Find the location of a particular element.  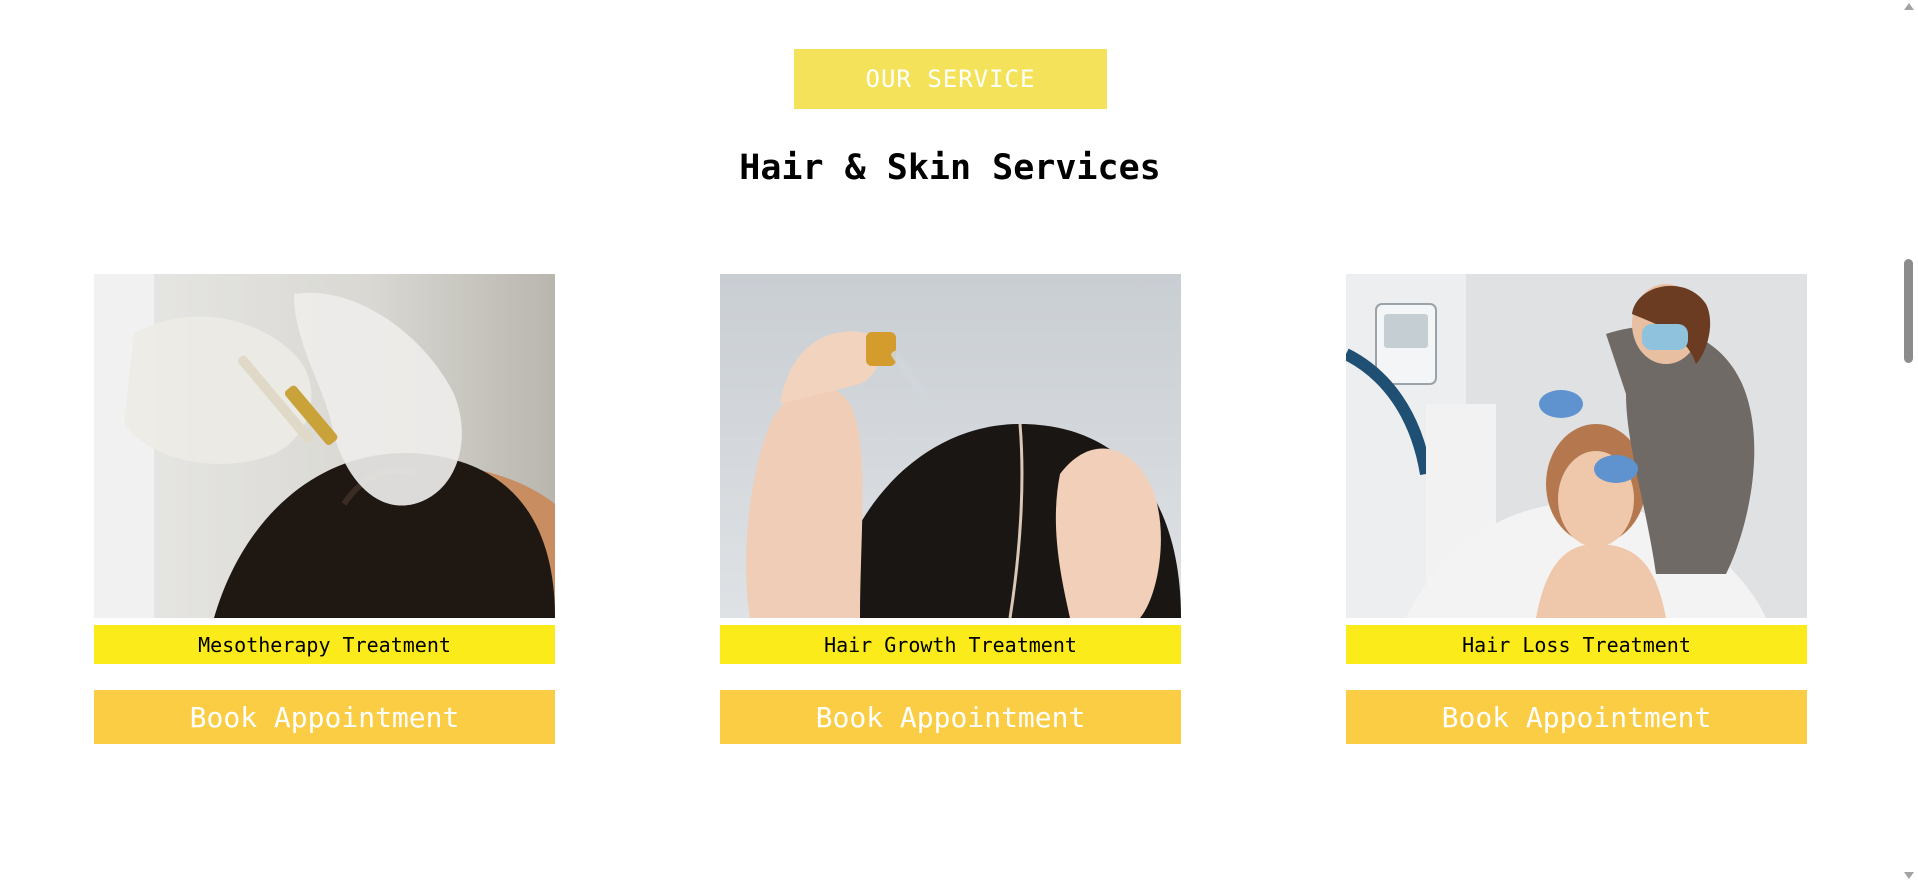

service-card-mesotherapy: Mesotherapy Treatment Book Appointment is located at coordinates (324, 509).